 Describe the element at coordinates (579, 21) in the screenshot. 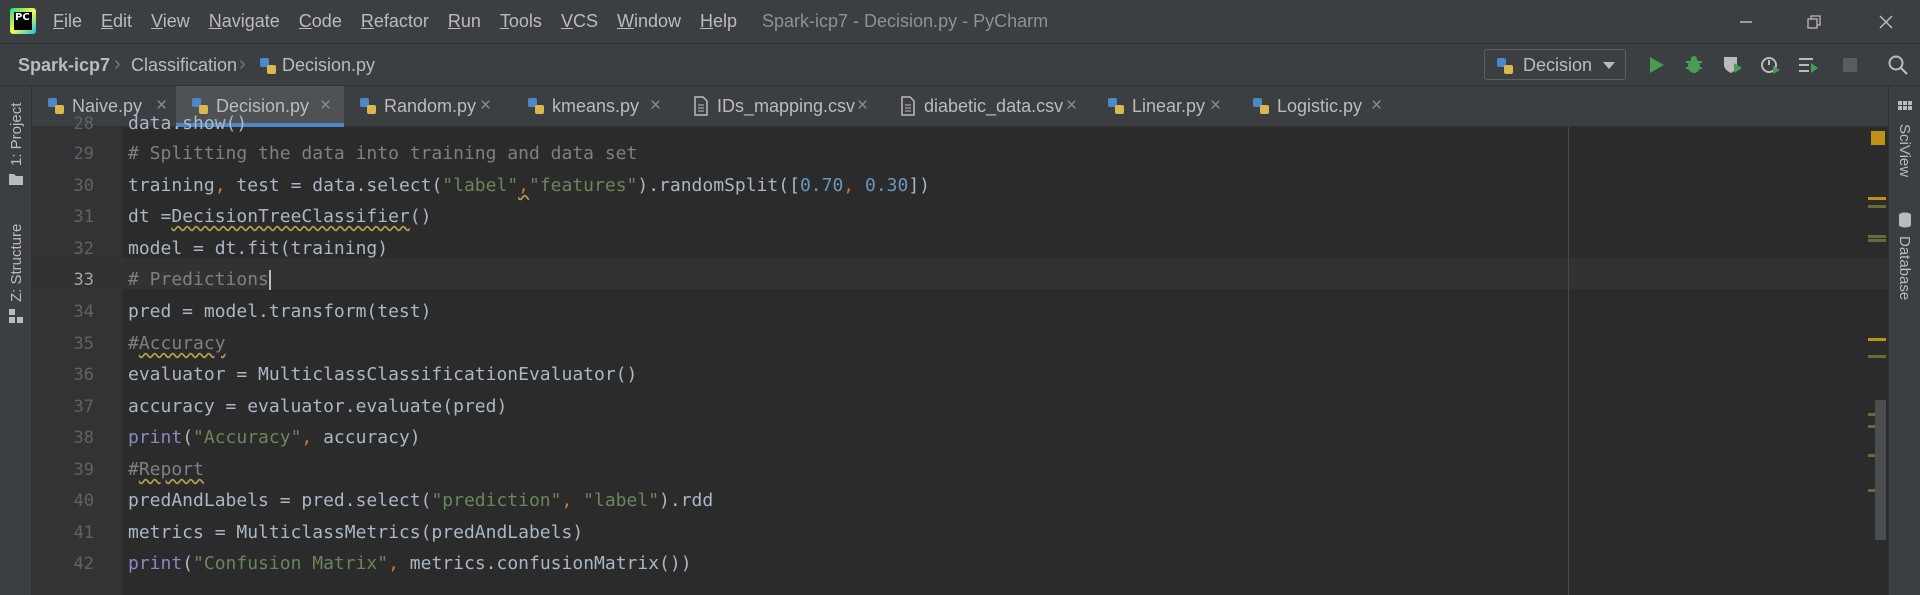

I see `menu-vcs: VCS` at that location.